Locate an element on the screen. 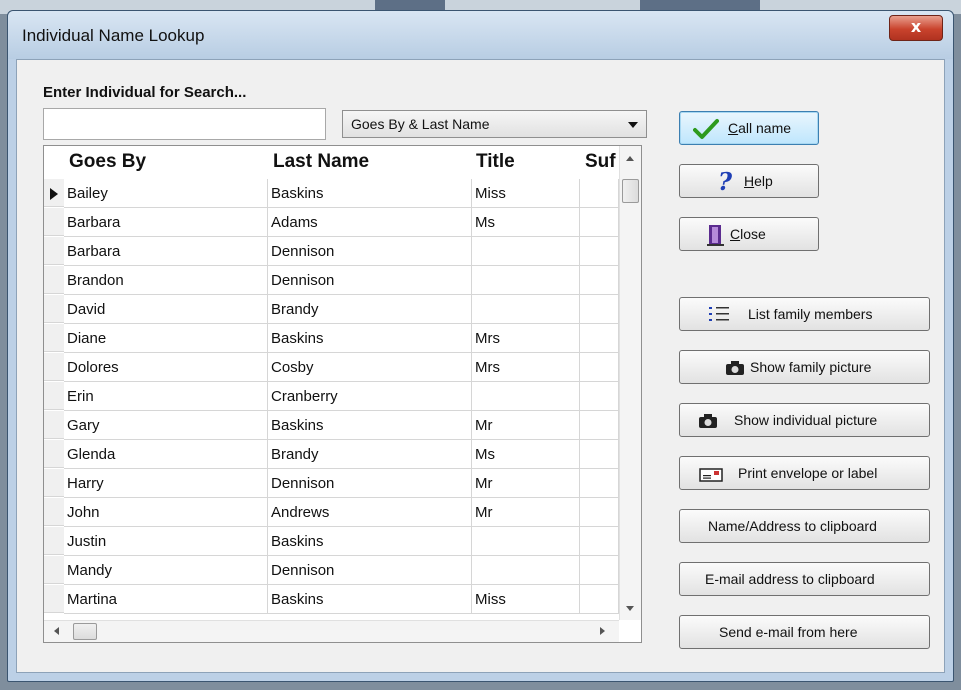 This screenshot has width=961, height=690. table-row: Harry Dennison Mr is located at coordinates (331, 483).